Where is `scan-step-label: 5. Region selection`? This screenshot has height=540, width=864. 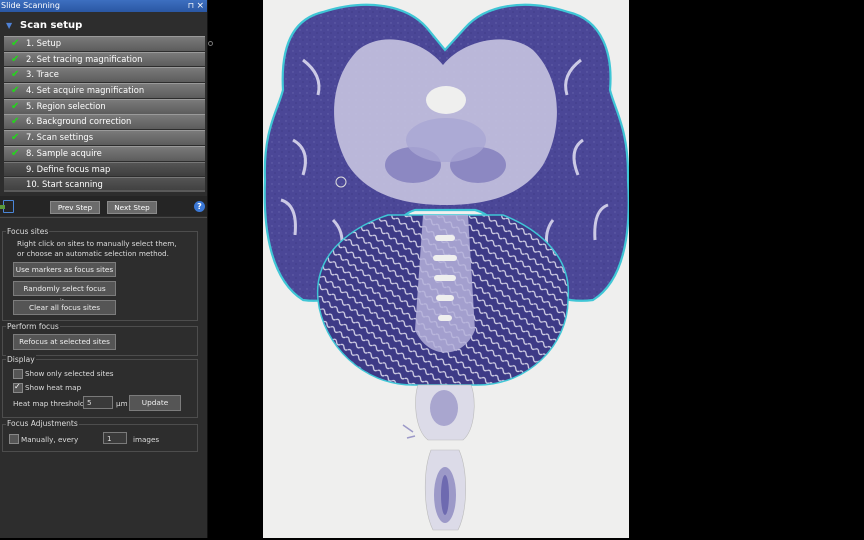 scan-step-label: 5. Region selection is located at coordinates (66, 105).